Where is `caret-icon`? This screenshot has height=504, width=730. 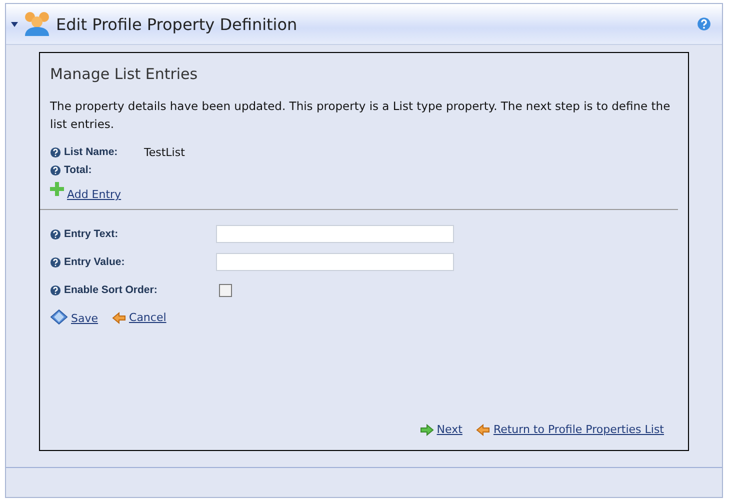
caret-icon is located at coordinates (14, 24).